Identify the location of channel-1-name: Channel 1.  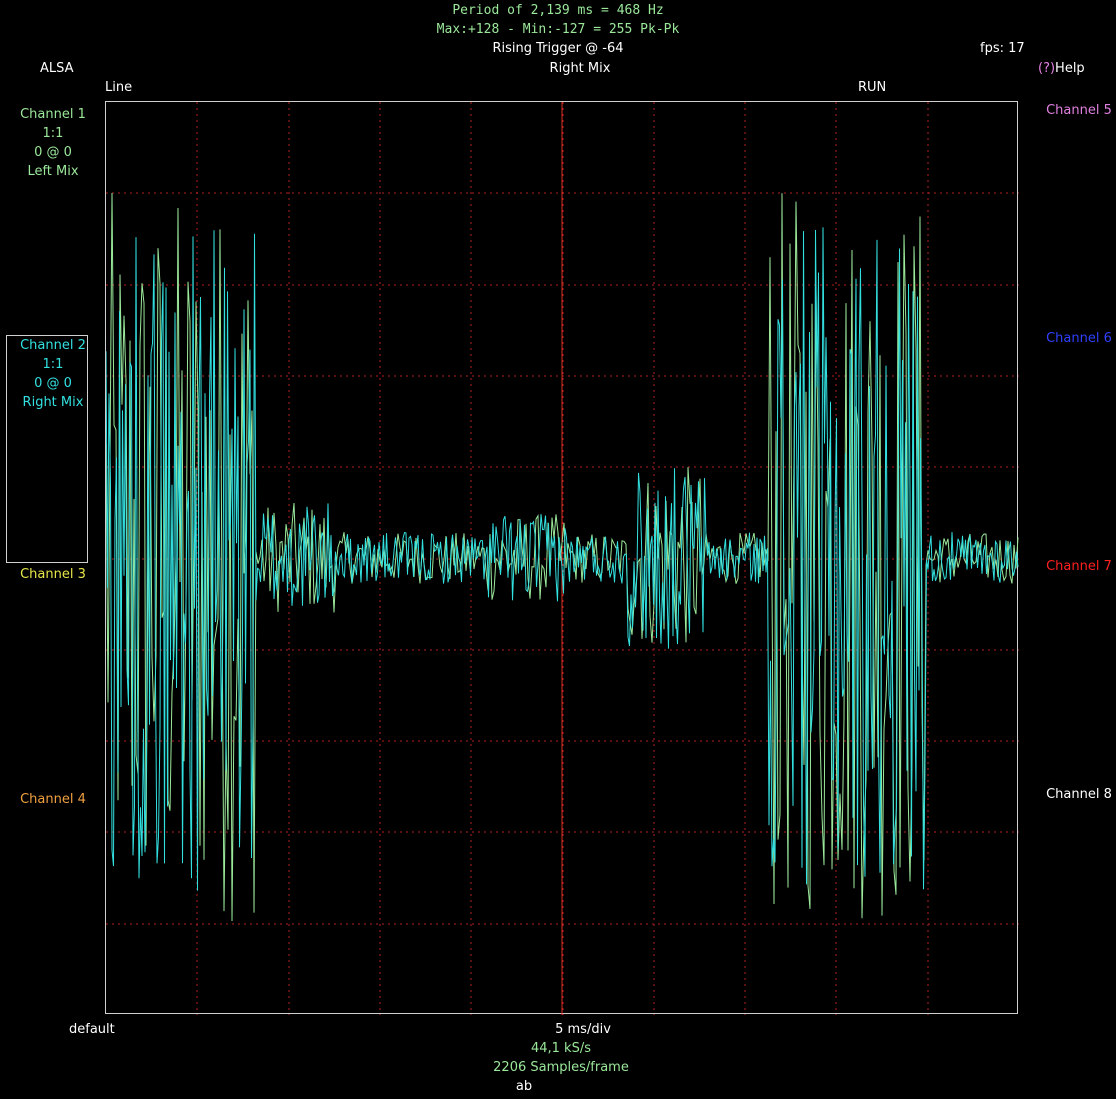
(53, 114).